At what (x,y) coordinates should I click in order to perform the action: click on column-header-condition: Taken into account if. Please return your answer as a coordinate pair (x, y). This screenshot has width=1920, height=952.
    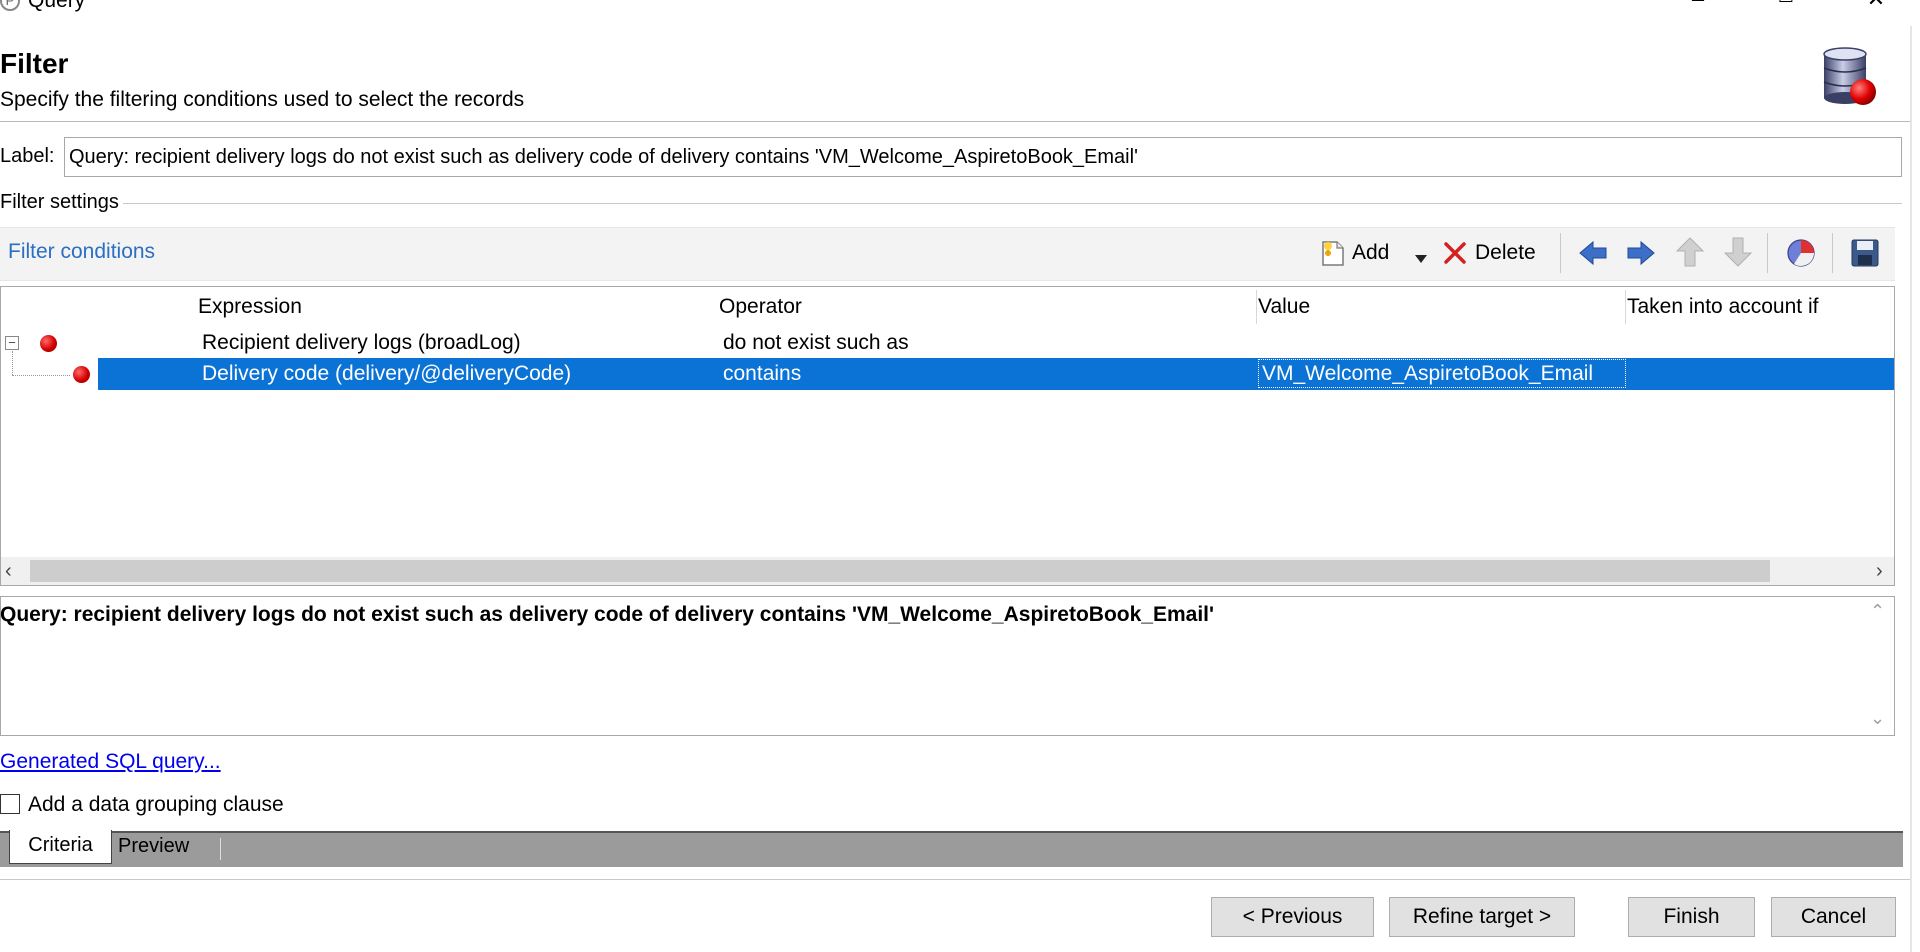
    Looking at the image, I should click on (1722, 307).